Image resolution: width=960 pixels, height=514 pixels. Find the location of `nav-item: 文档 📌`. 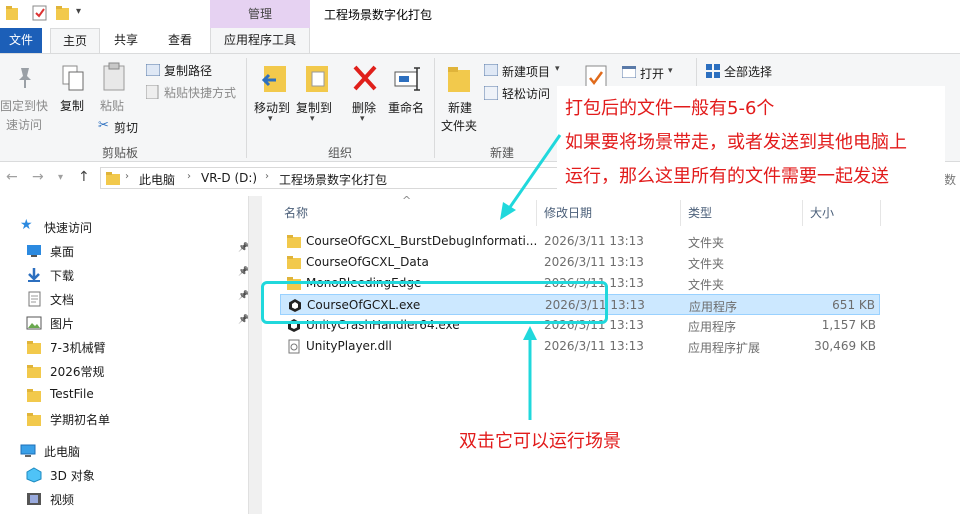

nav-item: 文档 📌 is located at coordinates (140, 299).